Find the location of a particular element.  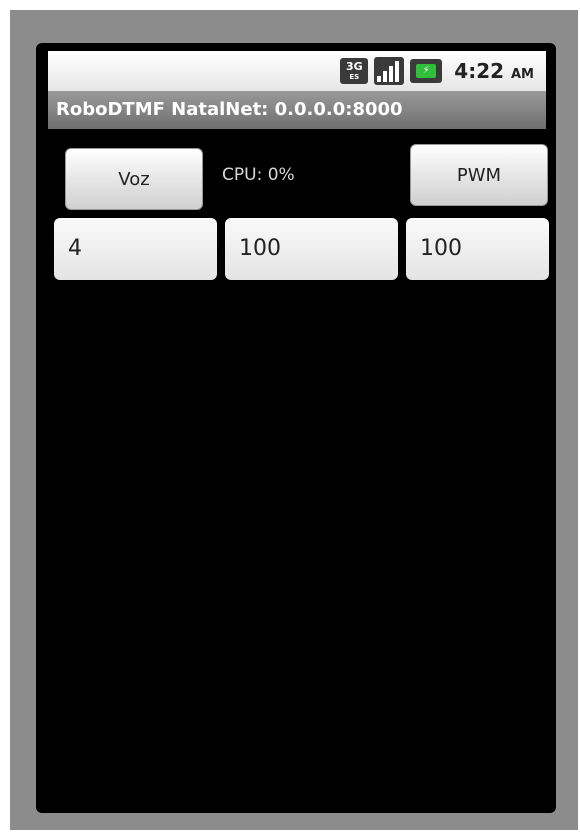

clock: 4:22 AM is located at coordinates (494, 71).